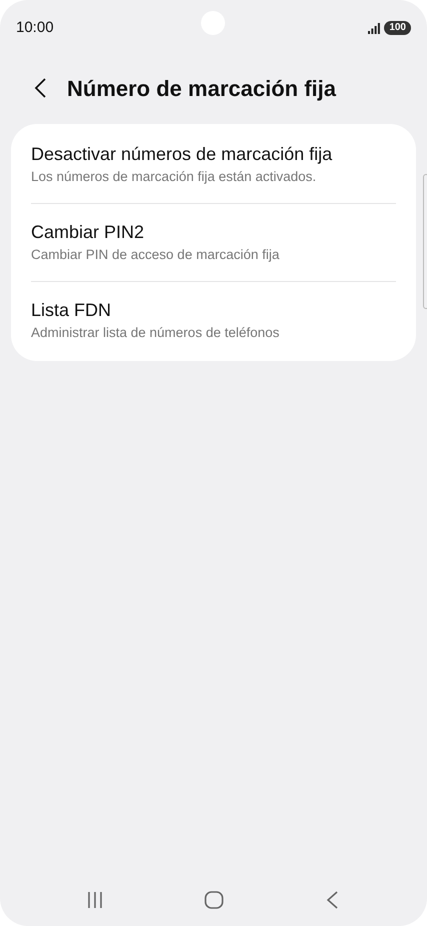 The width and height of the screenshot is (427, 926). Describe the element at coordinates (88, 232) in the screenshot. I see `item-title: Cambiar PIN2` at that location.